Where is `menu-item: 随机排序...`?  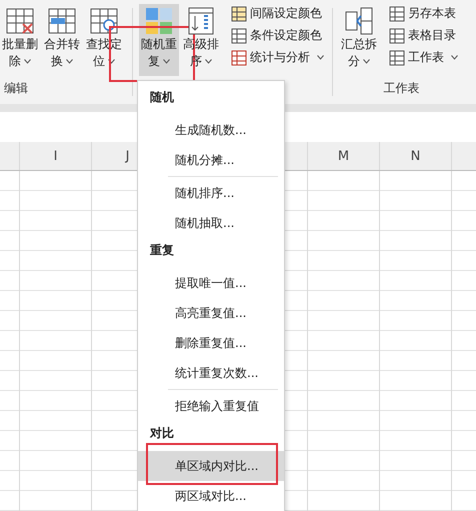
menu-item: 随机排序... is located at coordinates (211, 193).